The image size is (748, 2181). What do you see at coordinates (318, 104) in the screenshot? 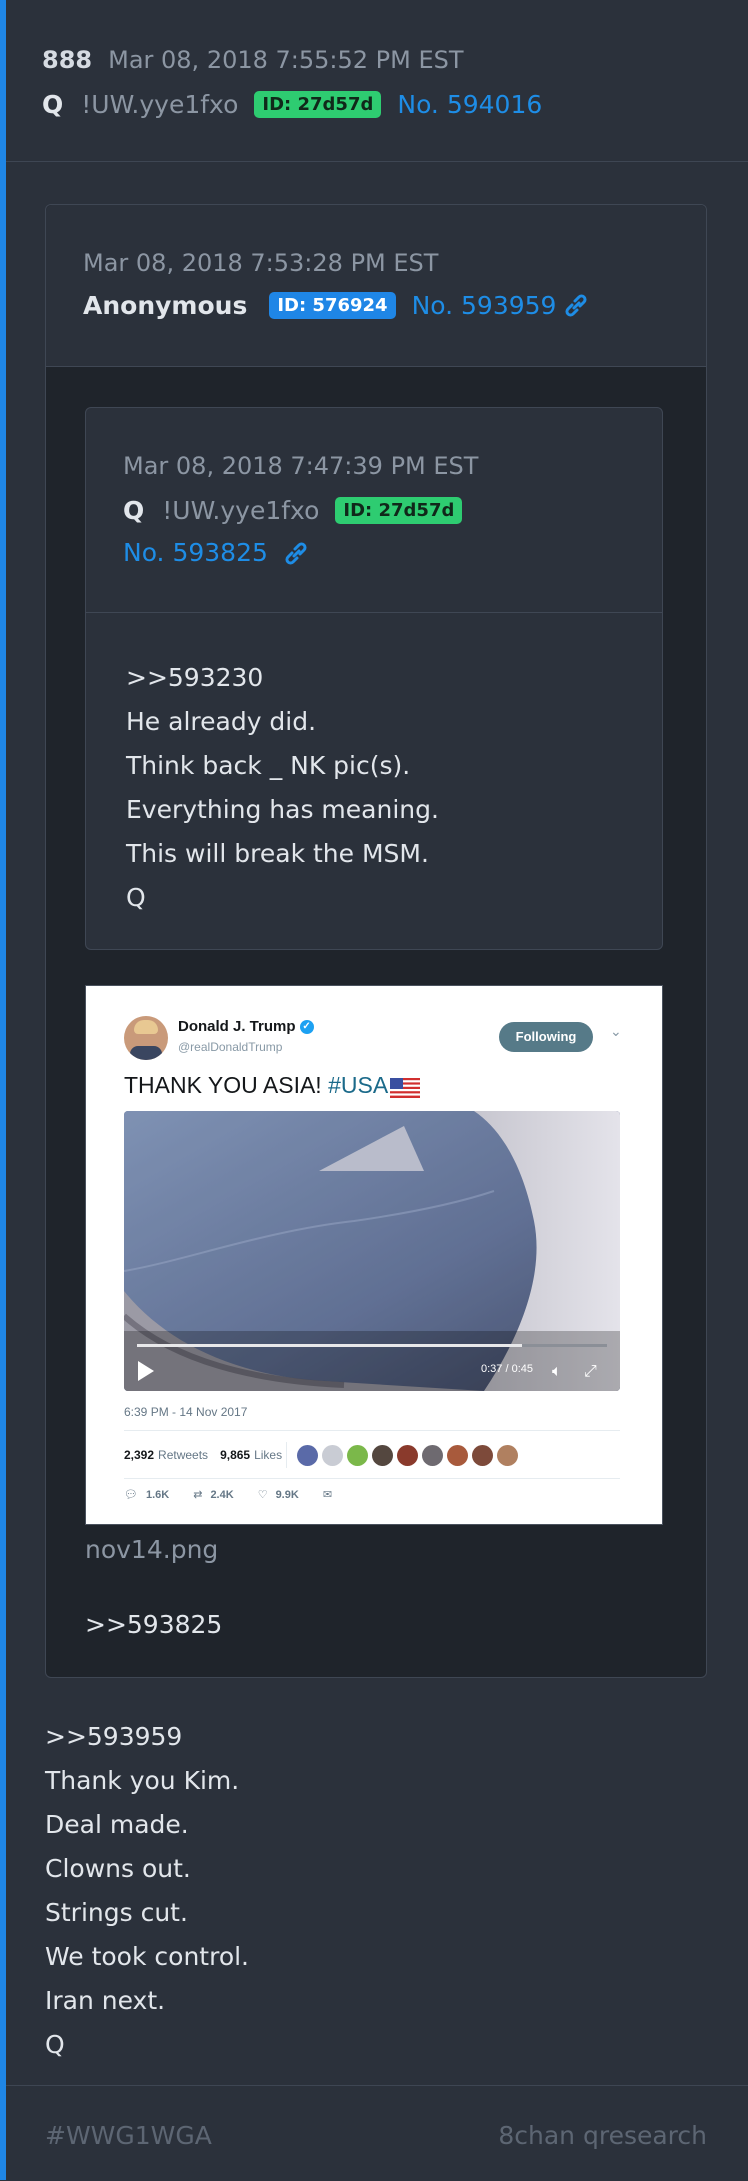
I see `poster-id-badge: ID: 27d57d` at bounding box center [318, 104].